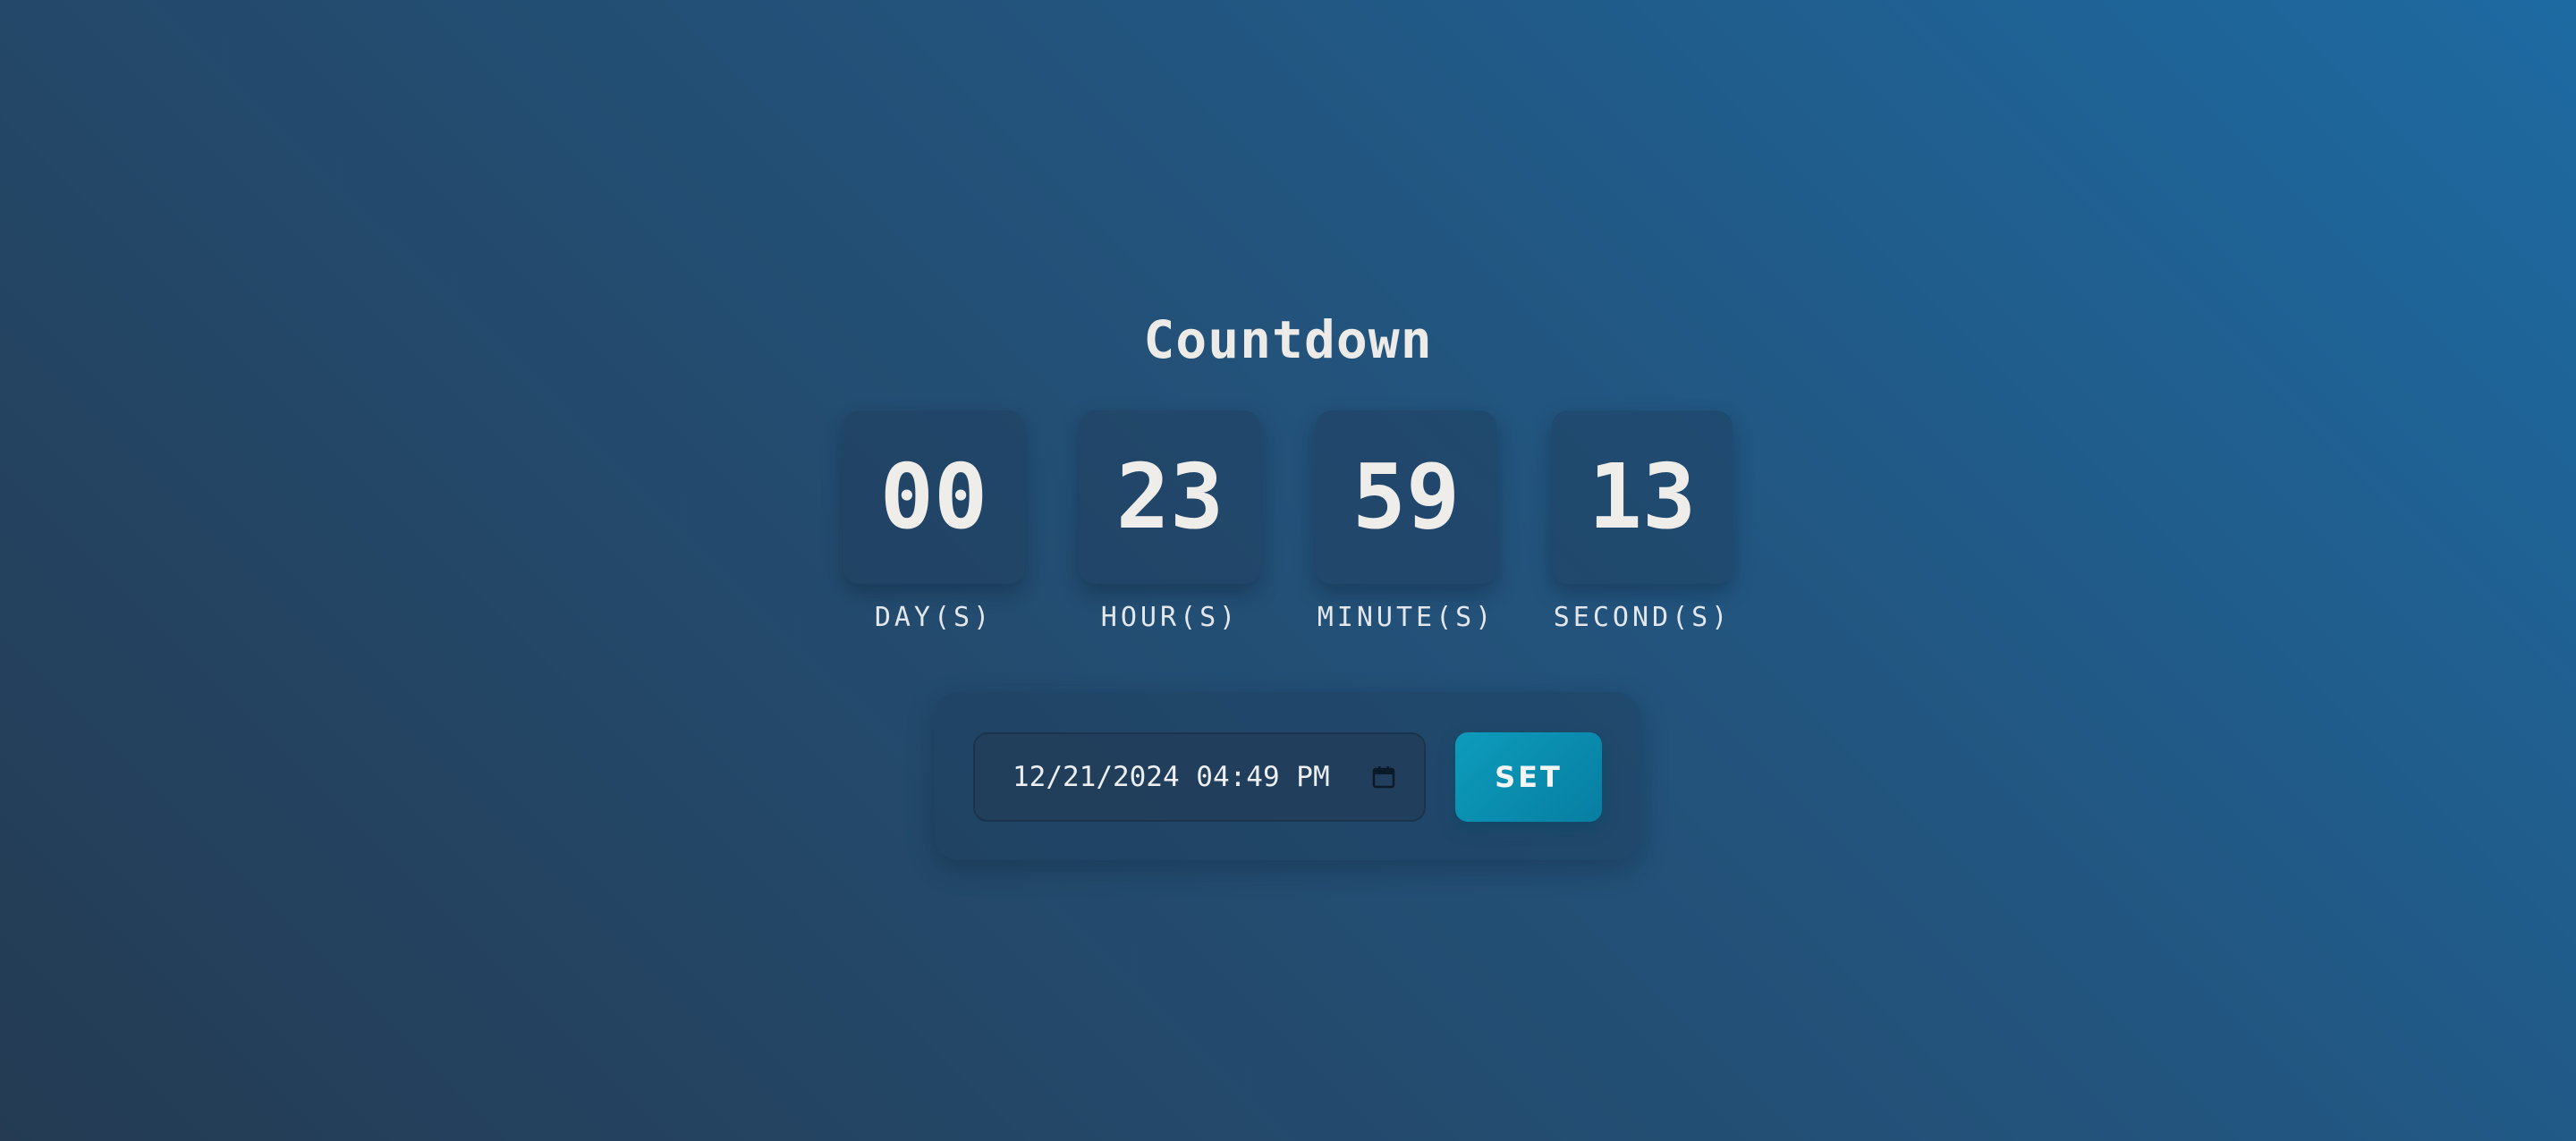 Image resolution: width=2576 pixels, height=1141 pixels. I want to click on datetime-input: 12/21/2024 04:49 PM, so click(1199, 777).